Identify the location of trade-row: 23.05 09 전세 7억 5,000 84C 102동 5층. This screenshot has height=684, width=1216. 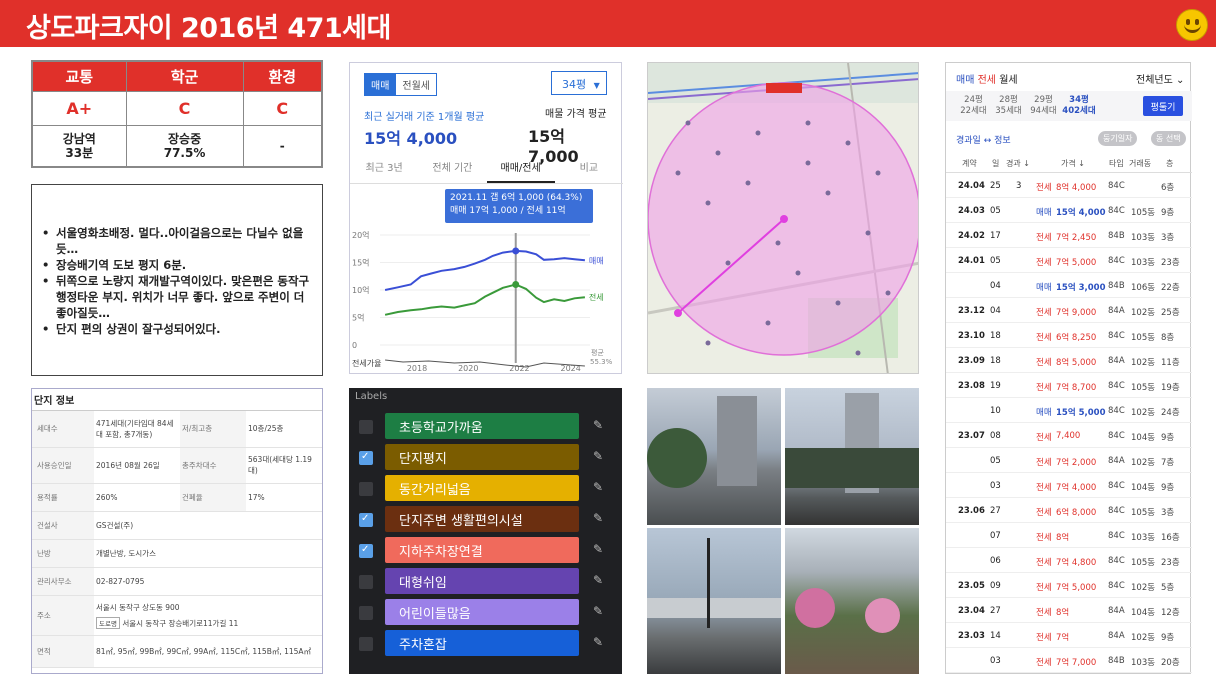
(1069, 585).